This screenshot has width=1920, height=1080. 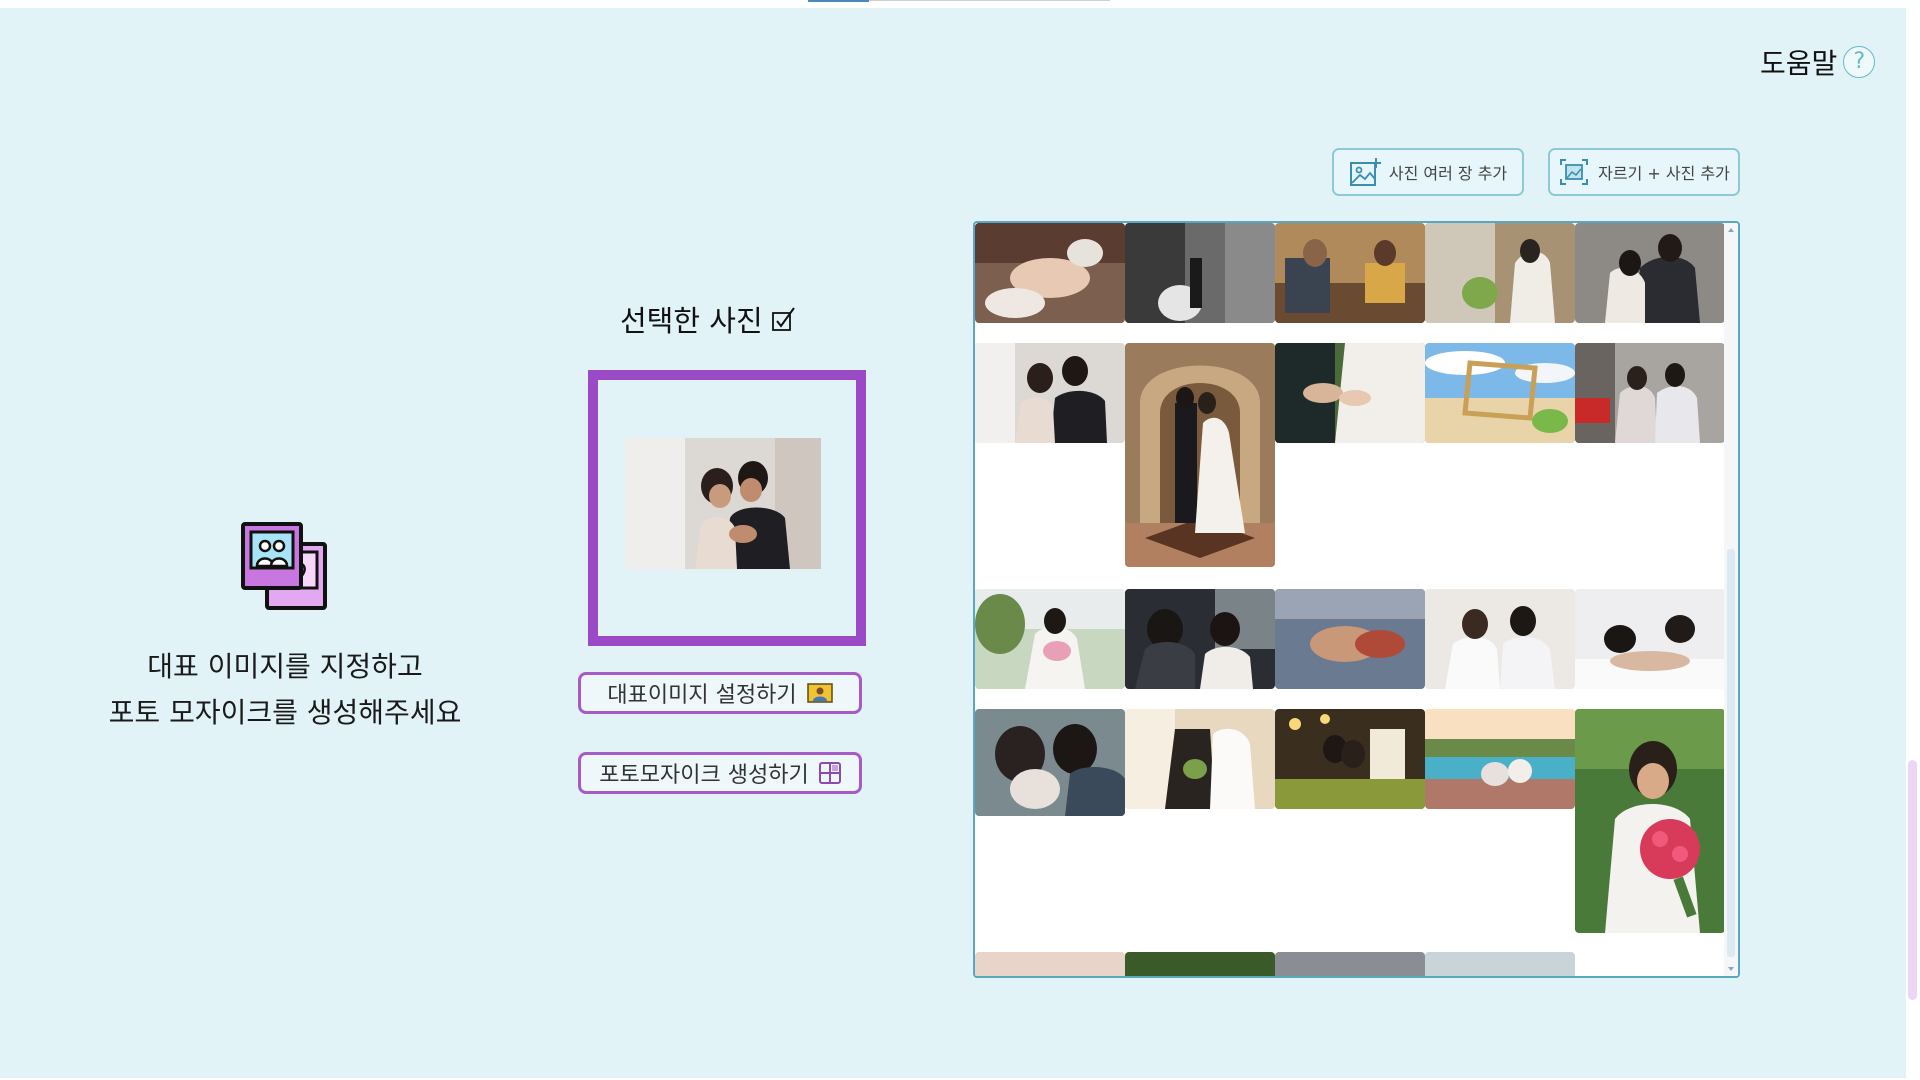 I want to click on selected-photo-frame, so click(x=727, y=508).